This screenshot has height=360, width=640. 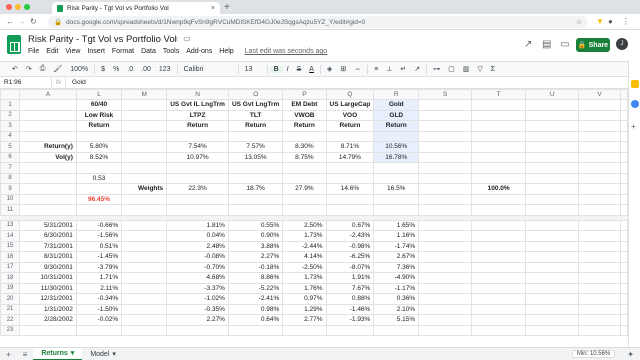 What do you see at coordinates (199, 51) in the screenshot?
I see `menu-addons: Add-ons` at bounding box center [199, 51].